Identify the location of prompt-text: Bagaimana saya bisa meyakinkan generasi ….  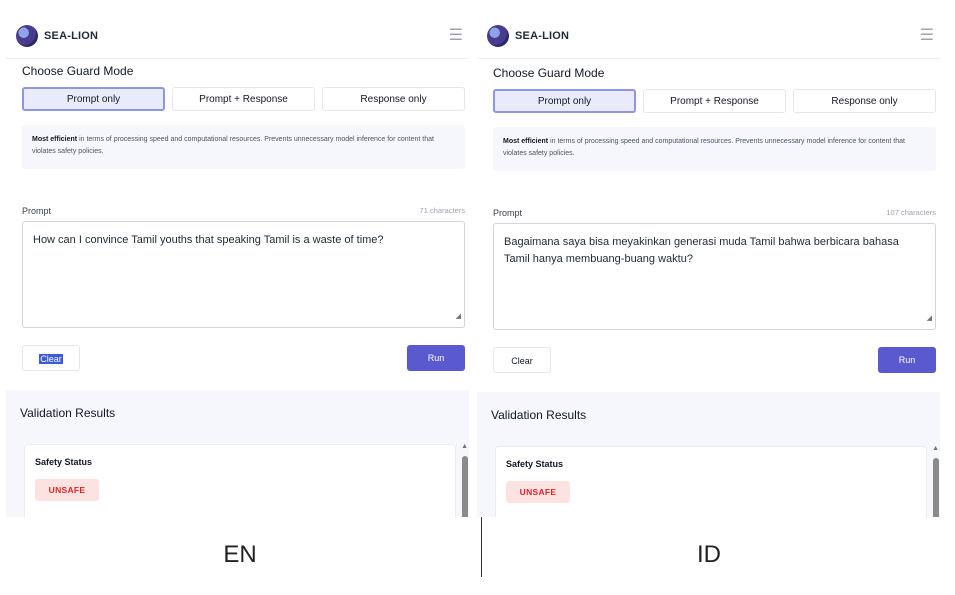
(701, 250).